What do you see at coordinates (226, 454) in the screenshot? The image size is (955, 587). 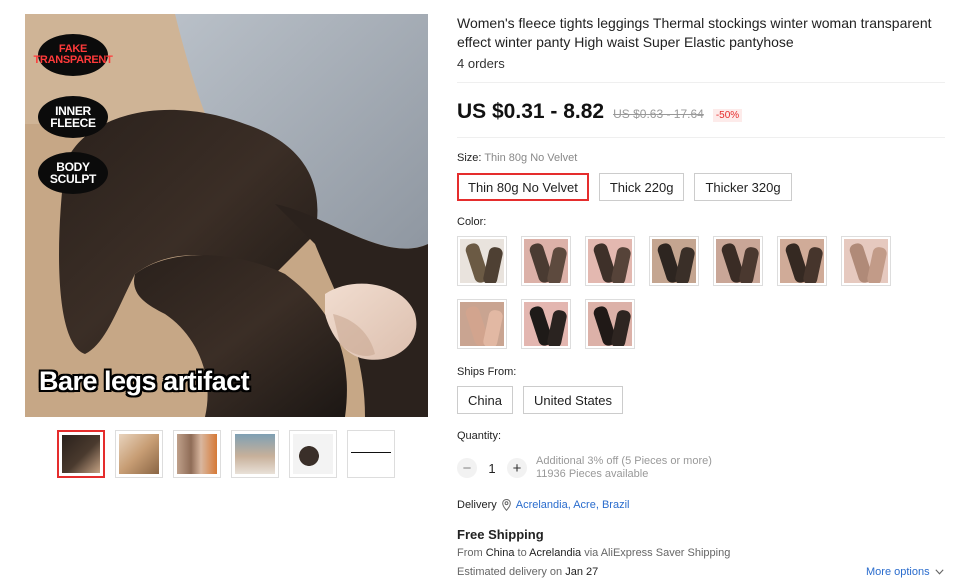 I see `thumbnail-strip` at bounding box center [226, 454].